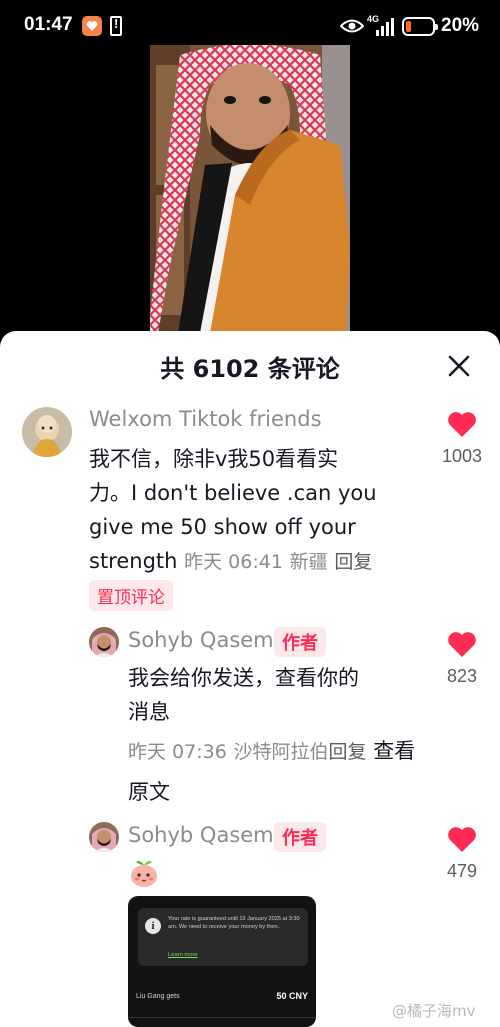  Describe the element at coordinates (462, 456) in the screenshot. I see `like-count: 1003` at that location.